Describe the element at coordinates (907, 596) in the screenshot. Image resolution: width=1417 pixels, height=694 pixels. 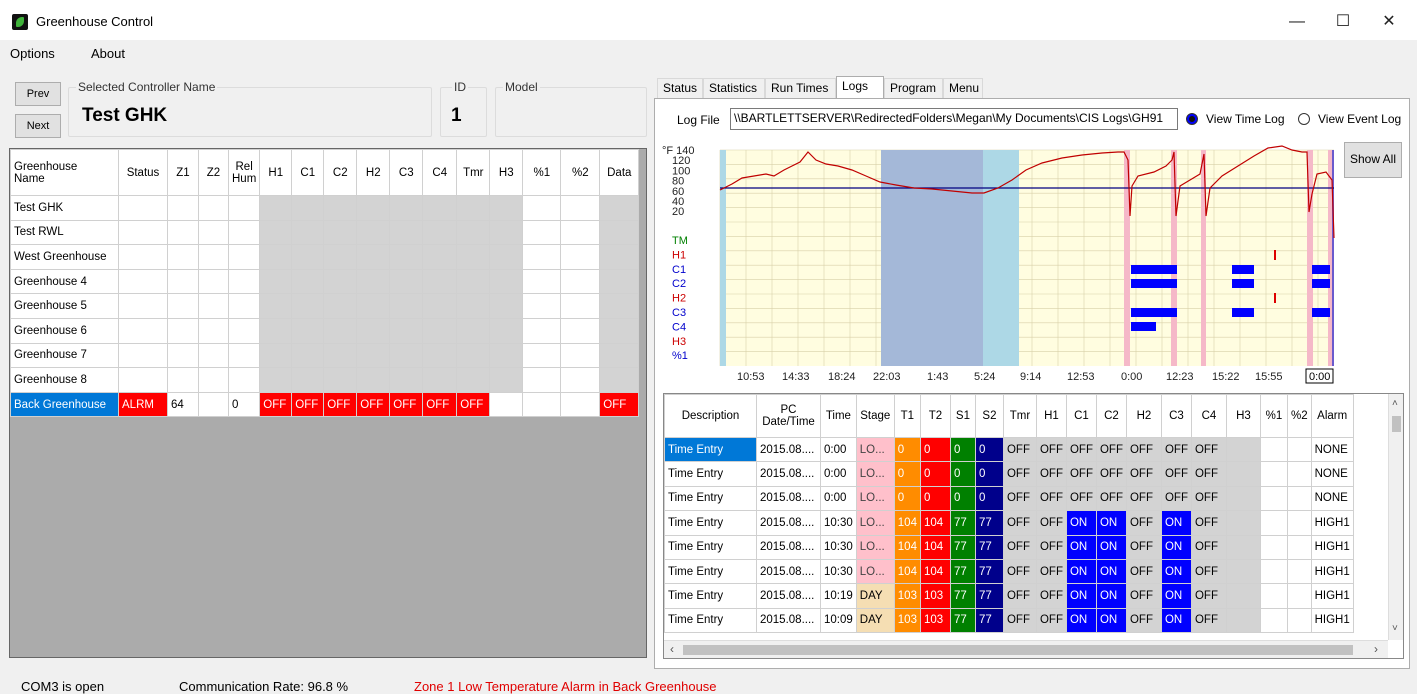
I see `log-cell: 103` at that location.